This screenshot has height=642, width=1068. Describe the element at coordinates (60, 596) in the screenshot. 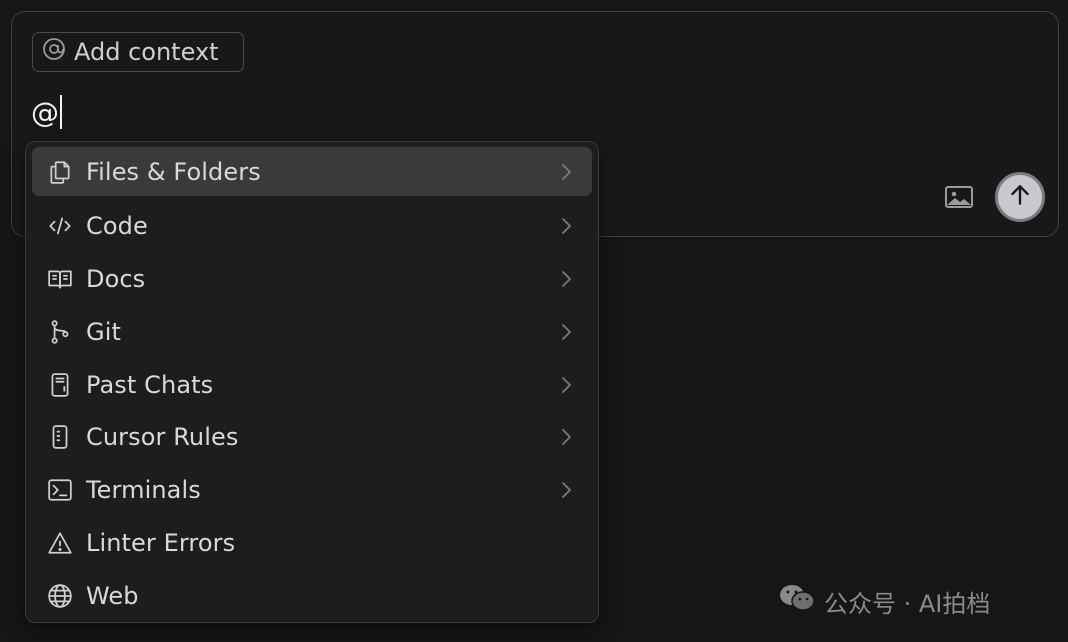

I see `globe-icon` at that location.